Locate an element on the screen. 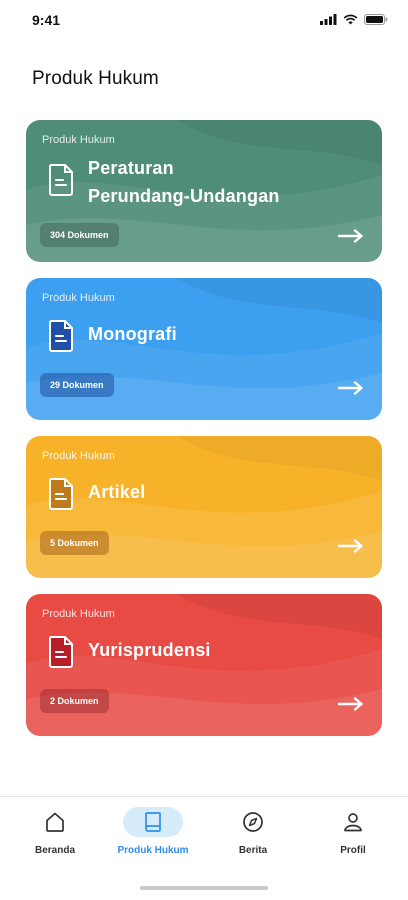 This screenshot has width=408, height=900. battery-icon is located at coordinates (376, 19).